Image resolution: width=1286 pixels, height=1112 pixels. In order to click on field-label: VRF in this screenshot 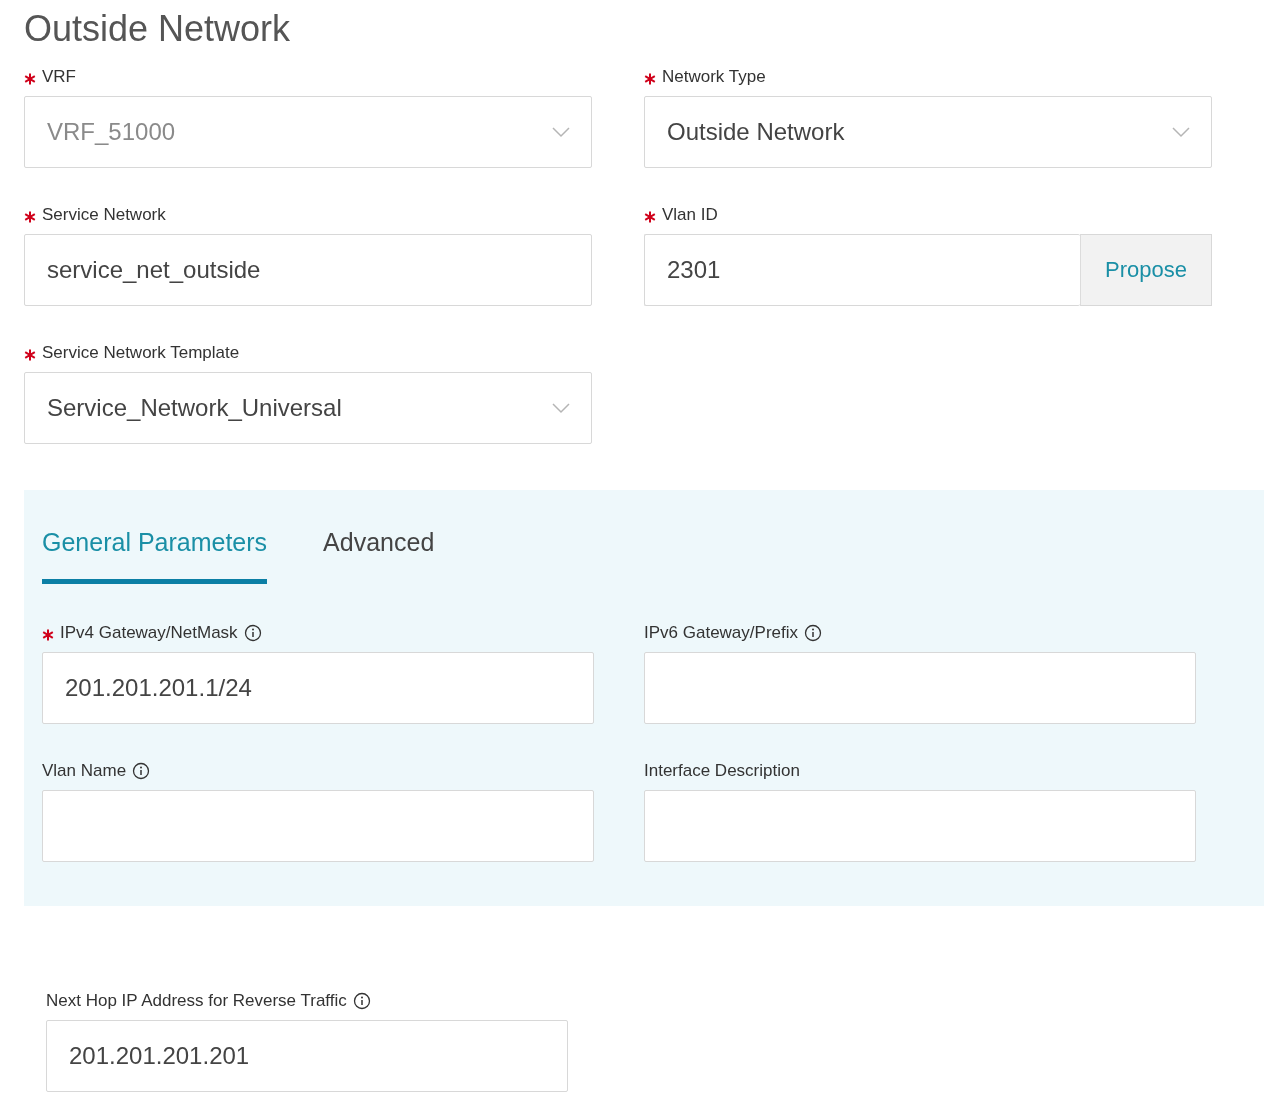, I will do `click(59, 77)`.